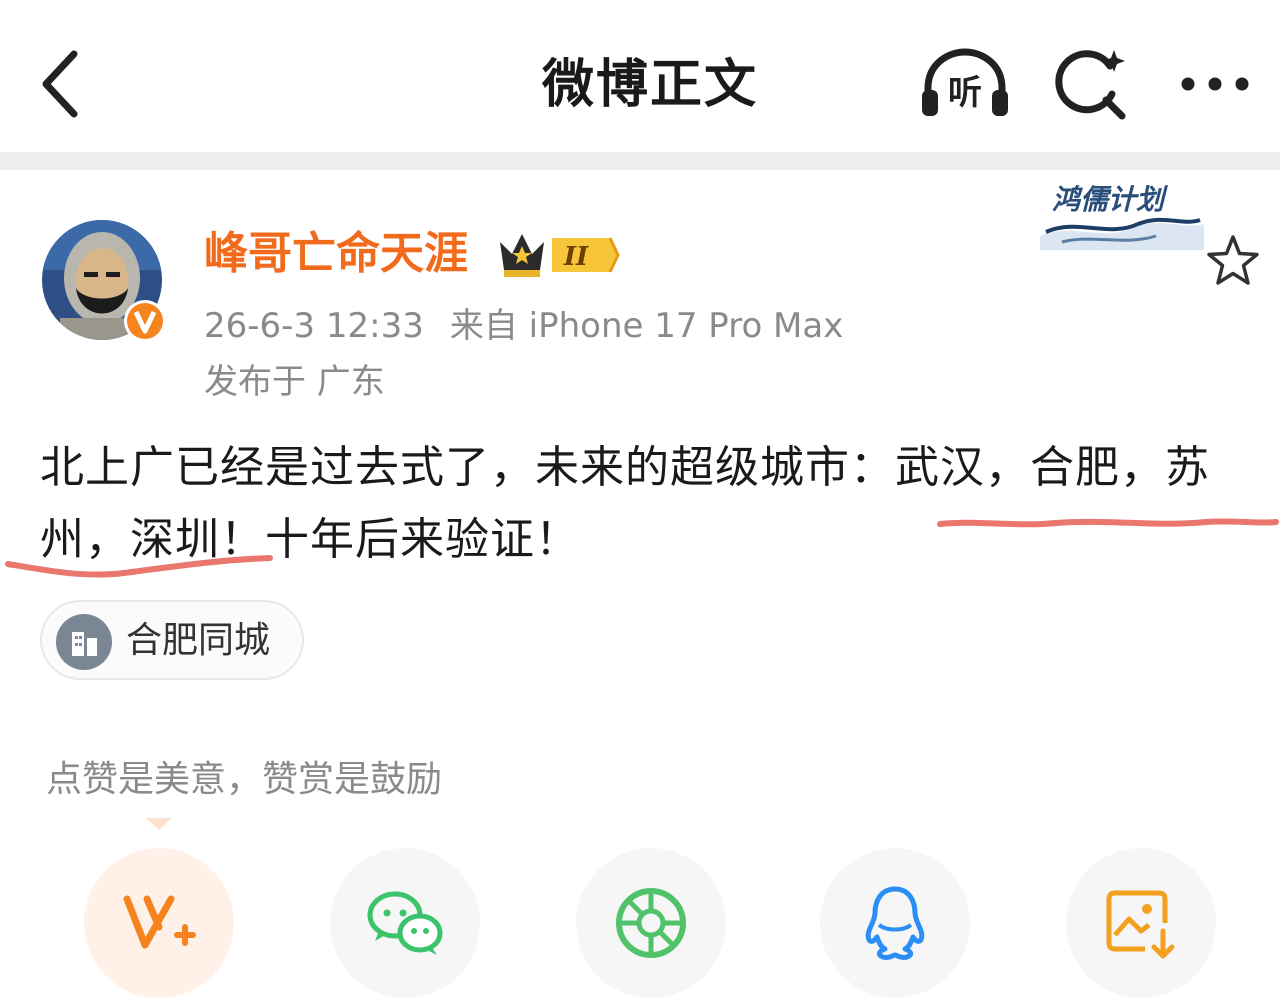 The height and width of the screenshot is (1008, 1280). I want to click on share-moments-button, so click(651, 923).